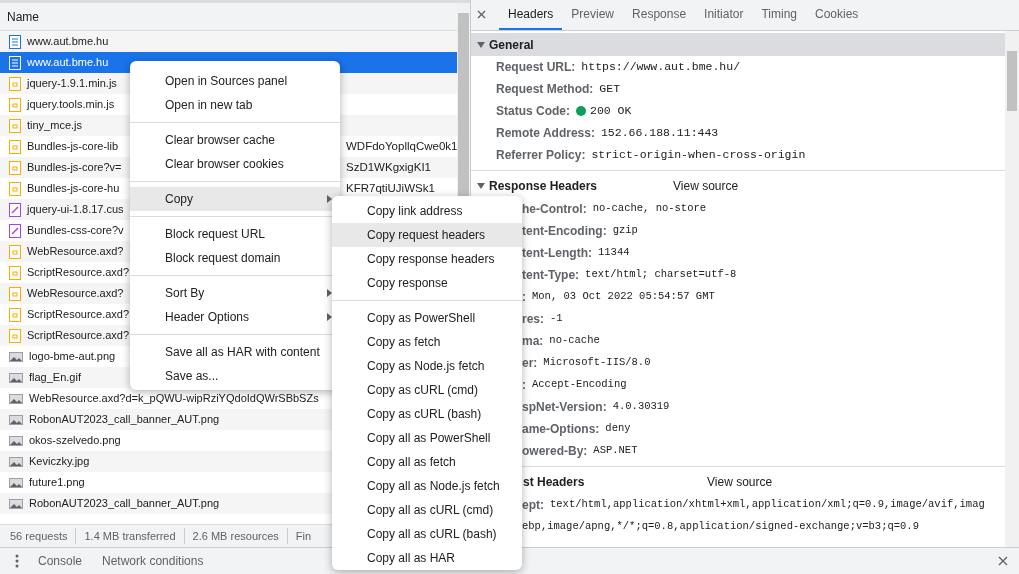  I want to click on header-name: Request URL:, so click(536, 67).